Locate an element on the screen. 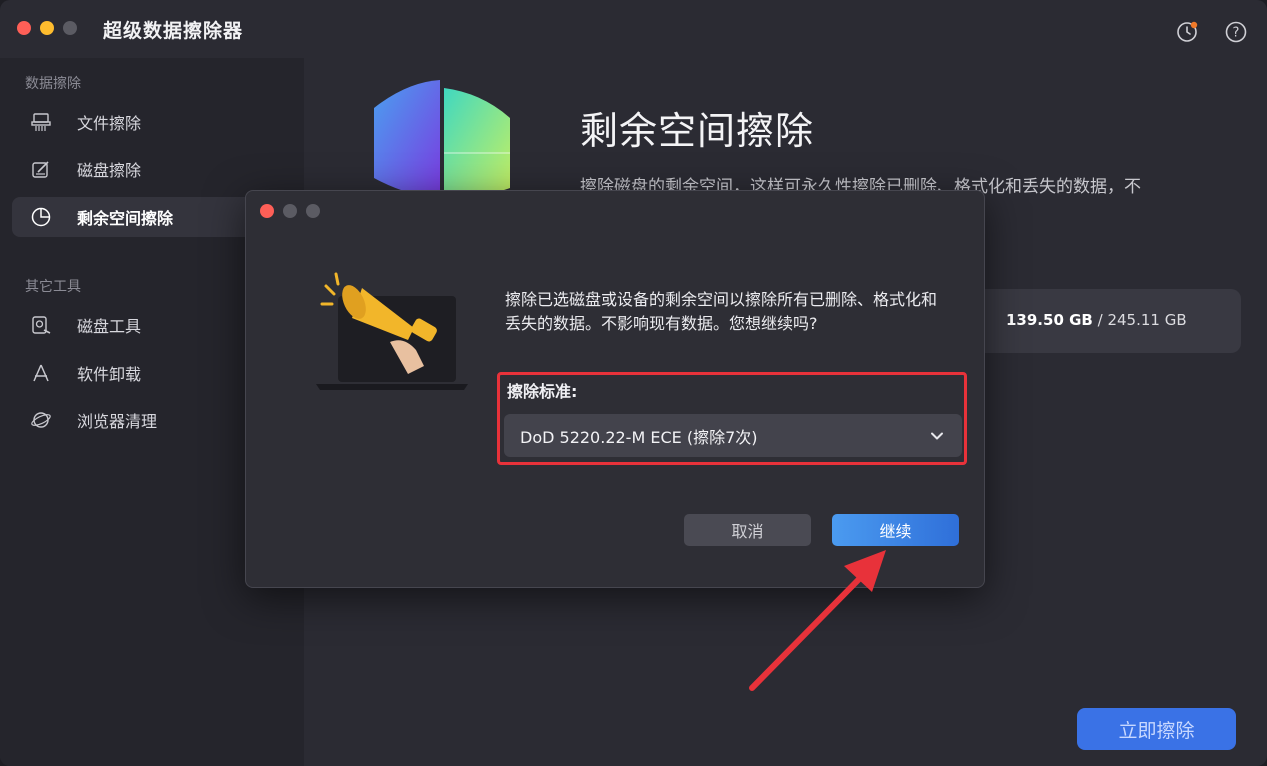 The width and height of the screenshot is (1267, 766). sidebar-item-label: 浏览器清理 is located at coordinates (117, 421).